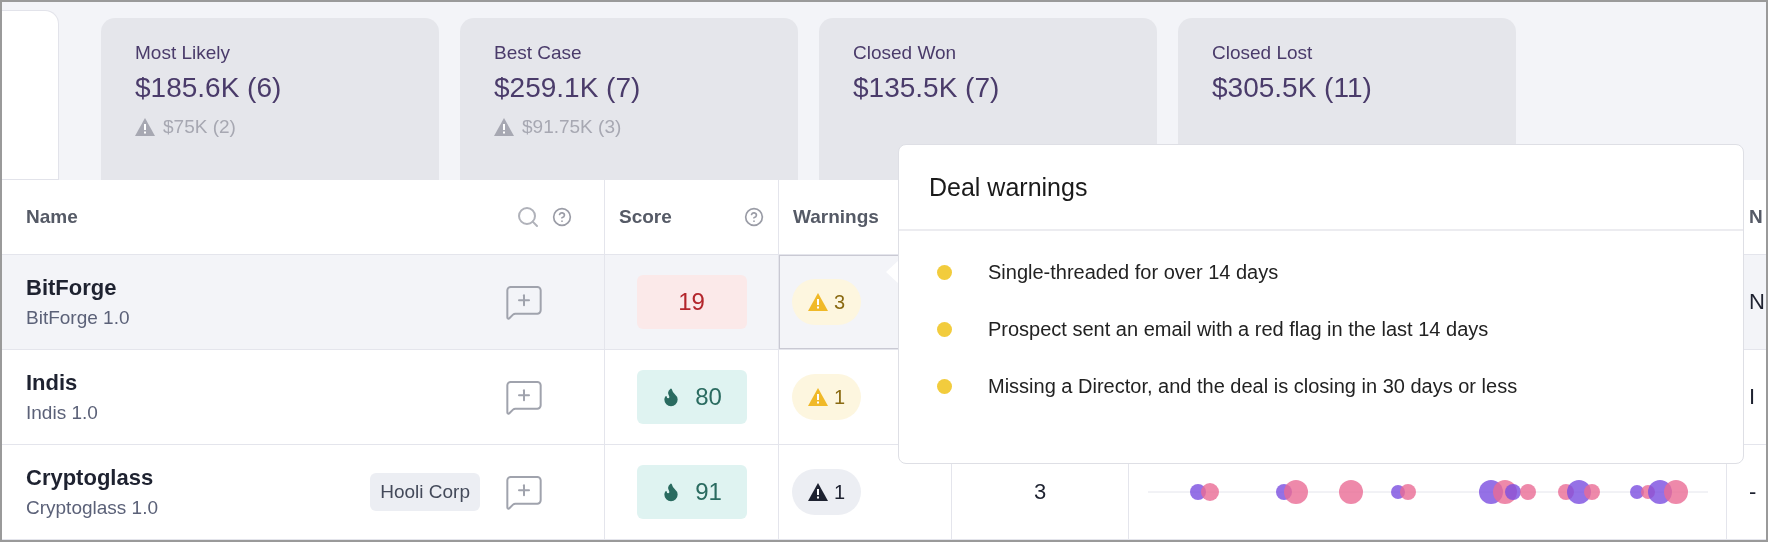 Image resolution: width=1768 pixels, height=542 pixels. What do you see at coordinates (1757, 302) in the screenshot?
I see `table-cell: N` at bounding box center [1757, 302].